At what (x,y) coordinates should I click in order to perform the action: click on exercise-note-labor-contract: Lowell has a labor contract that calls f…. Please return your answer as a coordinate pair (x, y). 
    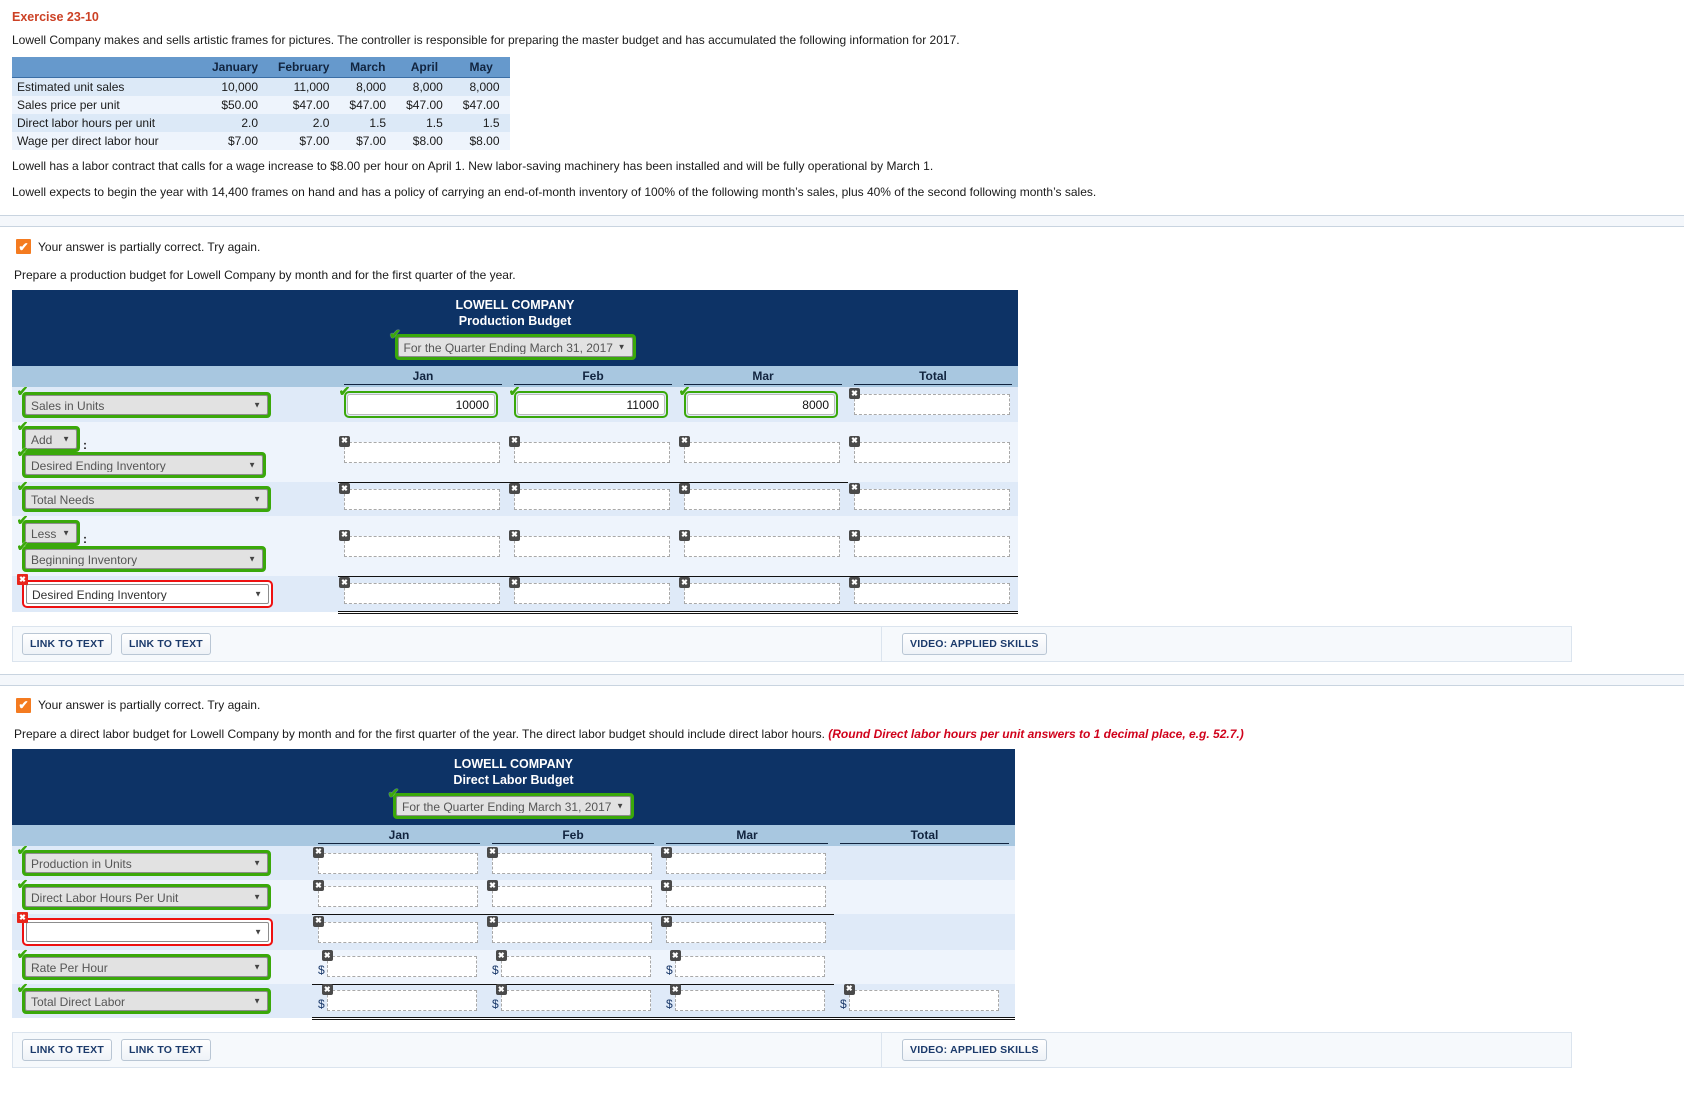
    Looking at the image, I should click on (473, 166).